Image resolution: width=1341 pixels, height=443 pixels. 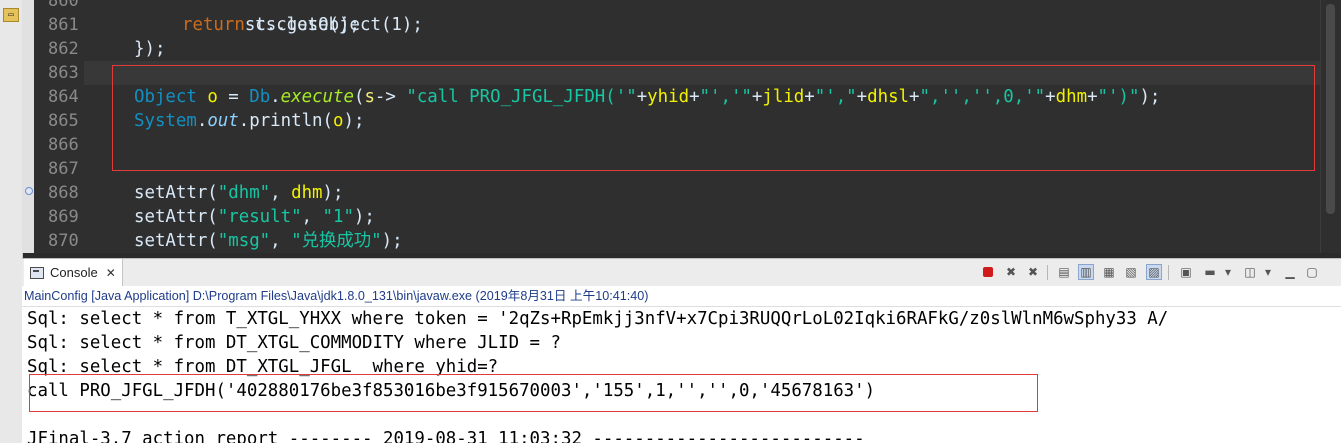 I want to click on folder-icon: ▭, so click(x=11, y=15).